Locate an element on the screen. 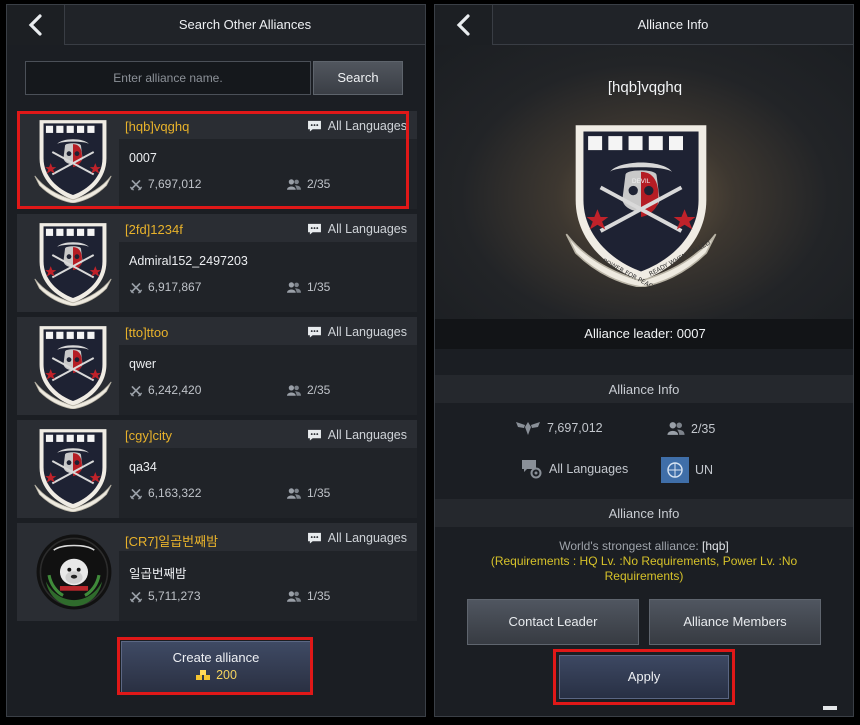  alliance-name: [CR7]일곱번째밤 is located at coordinates (172, 541).